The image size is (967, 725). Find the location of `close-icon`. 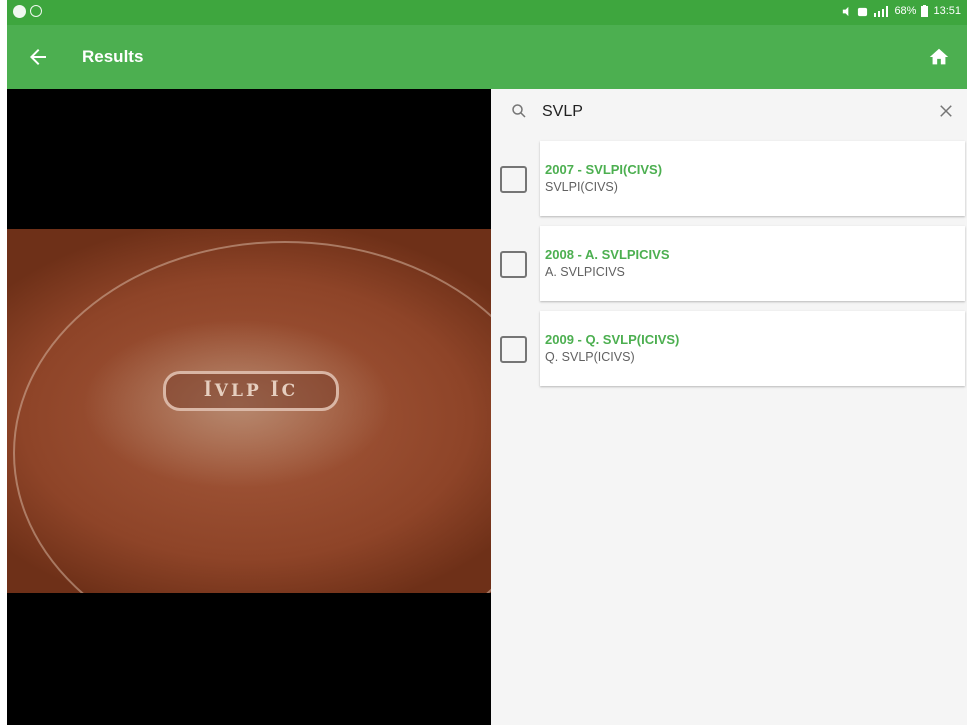

close-icon is located at coordinates (946, 111).